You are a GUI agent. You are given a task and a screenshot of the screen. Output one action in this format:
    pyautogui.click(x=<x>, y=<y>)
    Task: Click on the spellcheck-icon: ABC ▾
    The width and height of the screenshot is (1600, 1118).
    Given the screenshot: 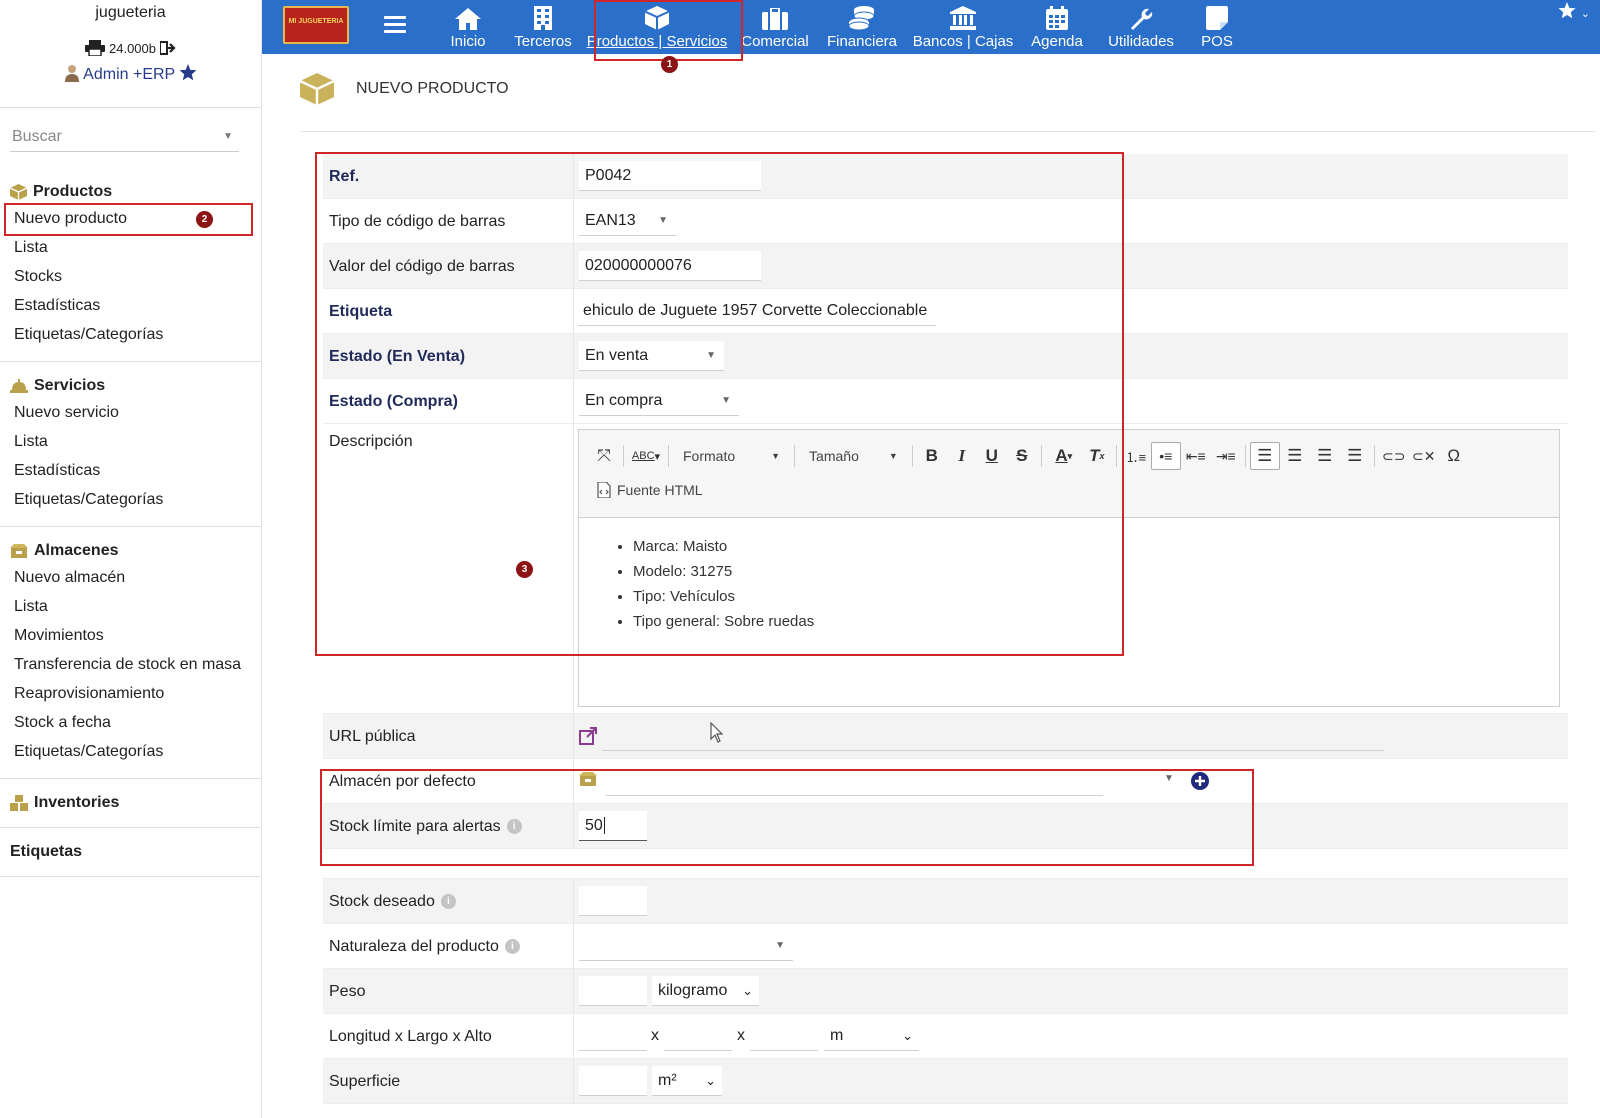 What is the action you would take?
    pyautogui.click(x=646, y=456)
    